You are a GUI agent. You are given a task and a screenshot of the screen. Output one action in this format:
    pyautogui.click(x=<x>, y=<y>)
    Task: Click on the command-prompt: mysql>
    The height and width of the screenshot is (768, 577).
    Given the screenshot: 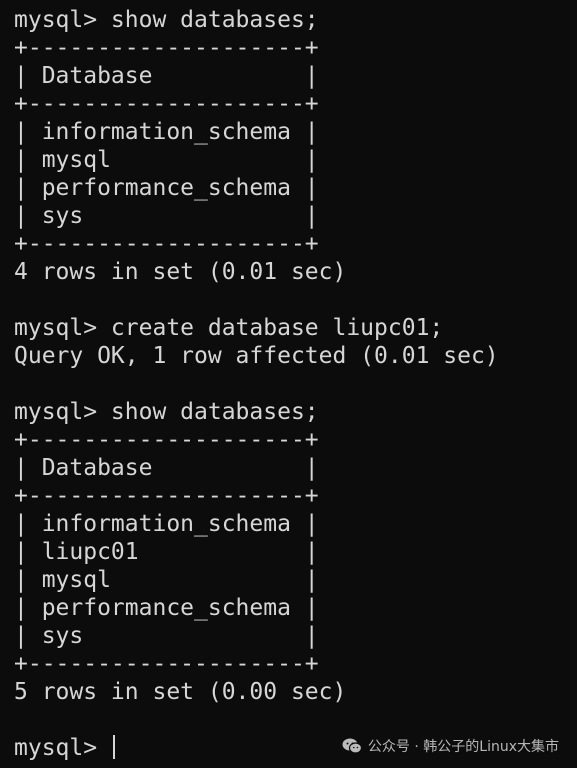 What is the action you would take?
    pyautogui.click(x=62, y=748)
    